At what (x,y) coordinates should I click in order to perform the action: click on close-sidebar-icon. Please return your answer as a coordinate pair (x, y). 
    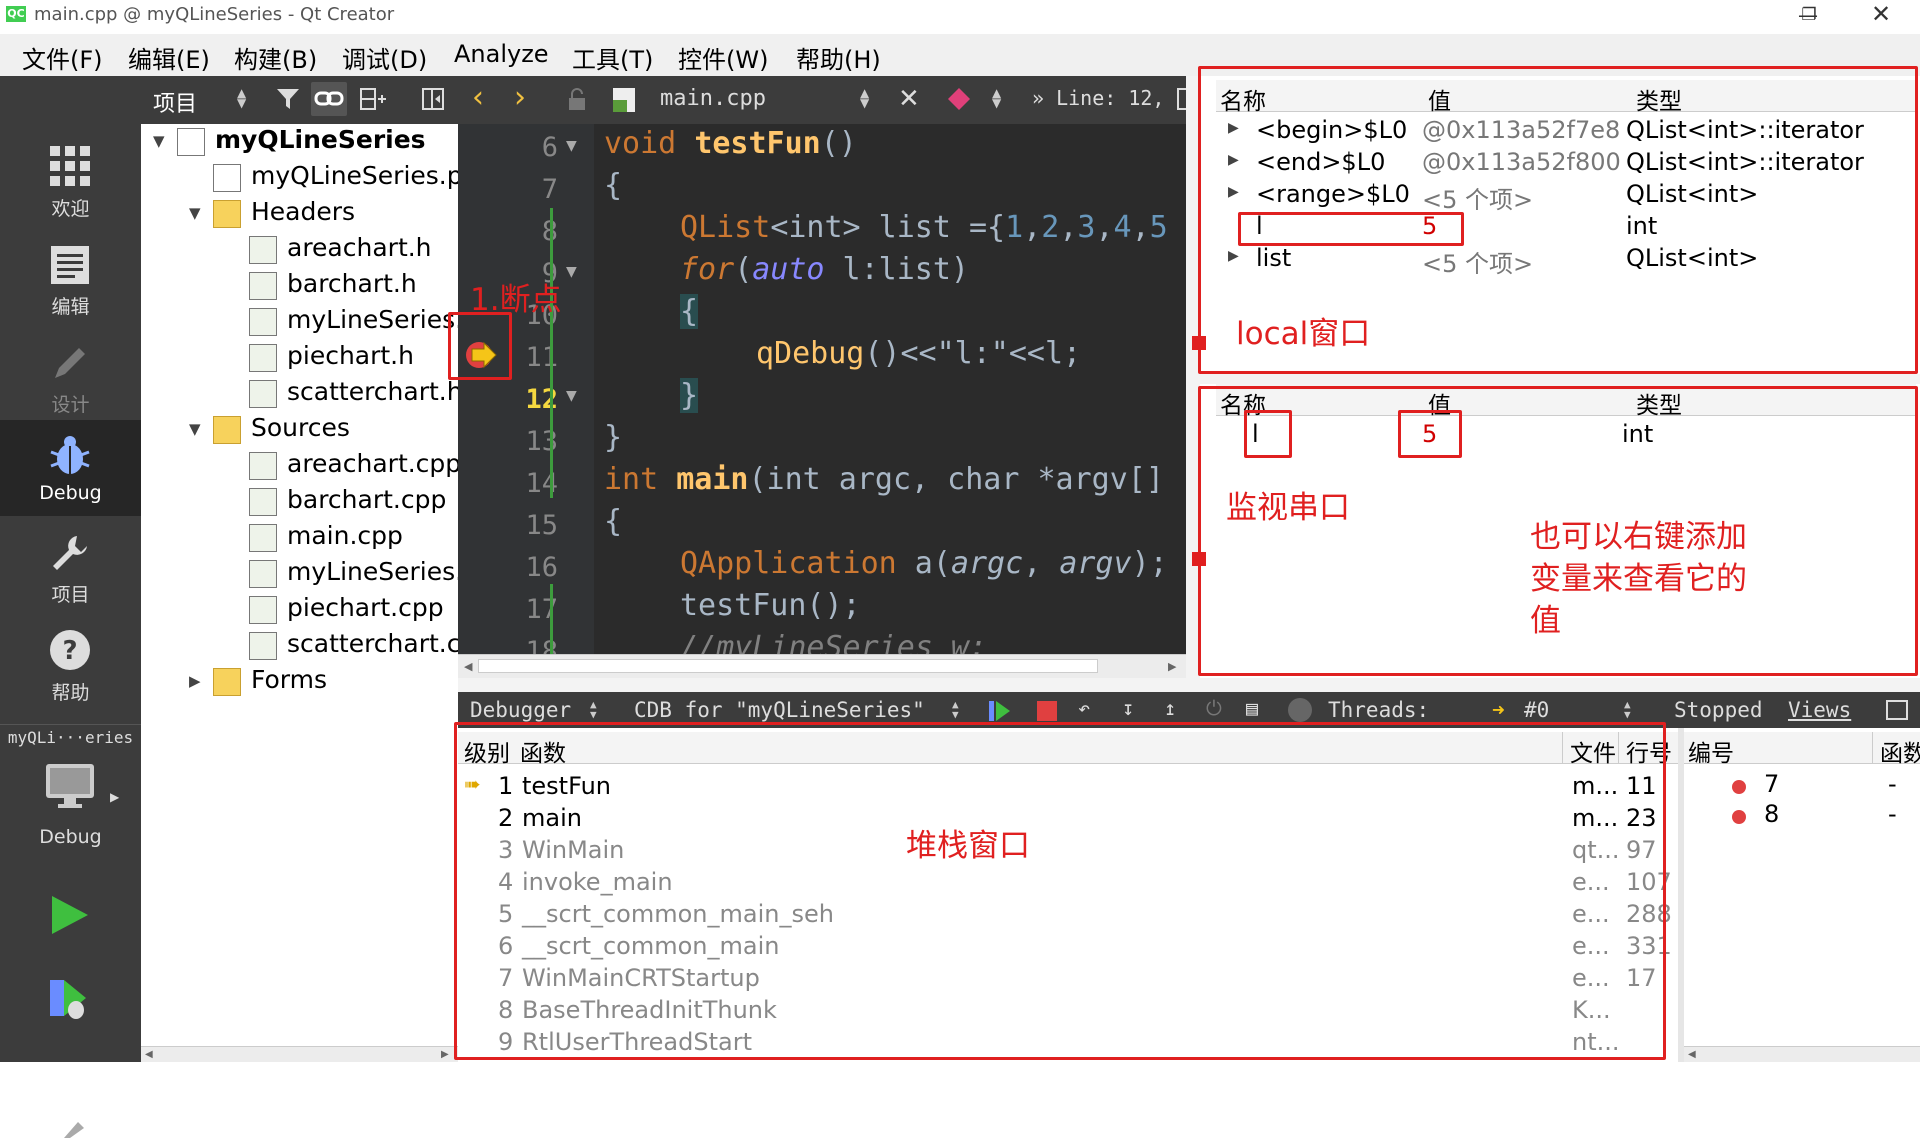
    Looking at the image, I should click on (433, 99).